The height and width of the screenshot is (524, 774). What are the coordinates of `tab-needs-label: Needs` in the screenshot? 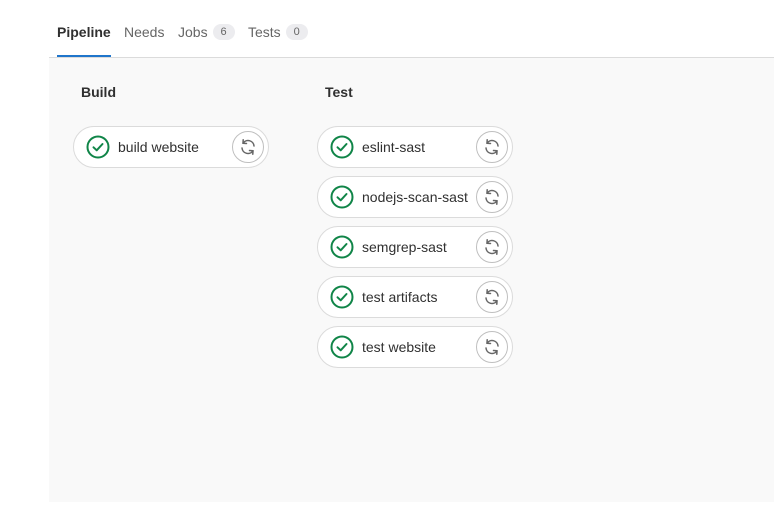 It's located at (144, 32).